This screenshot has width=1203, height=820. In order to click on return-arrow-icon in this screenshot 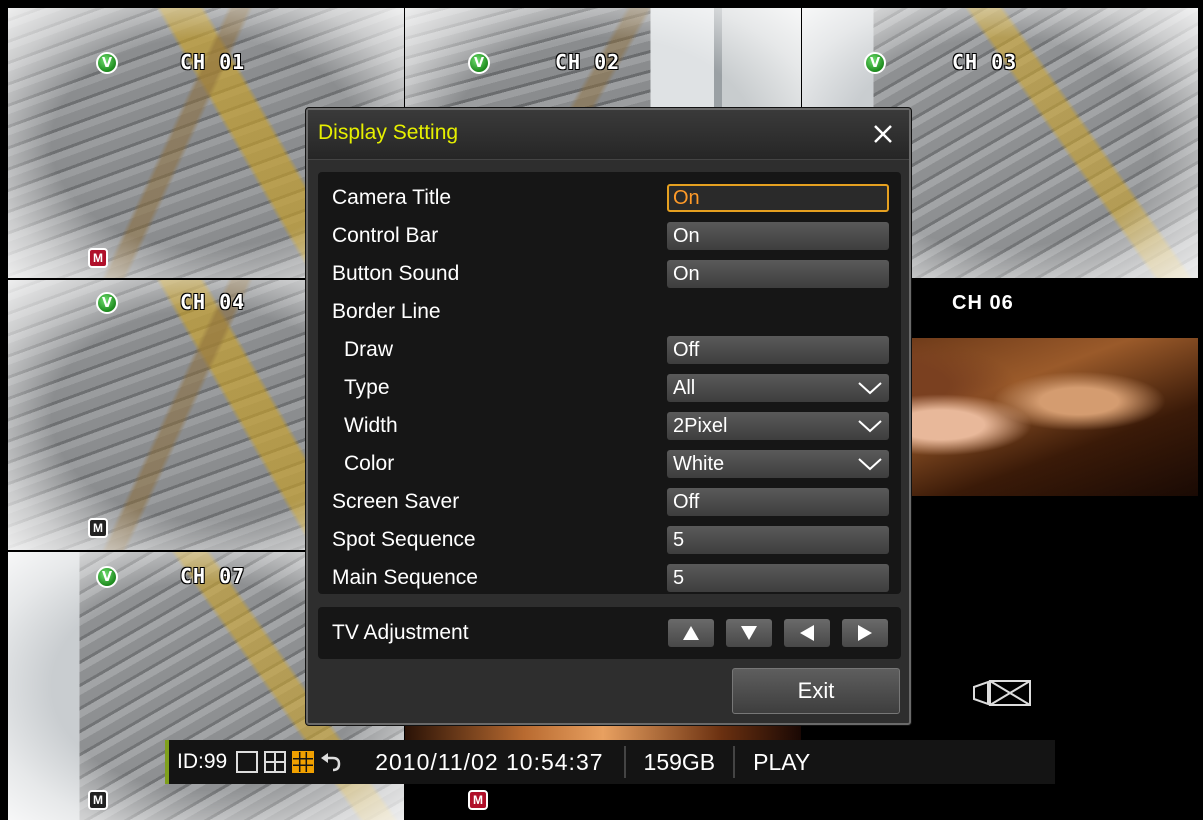, I will do `click(331, 762)`.